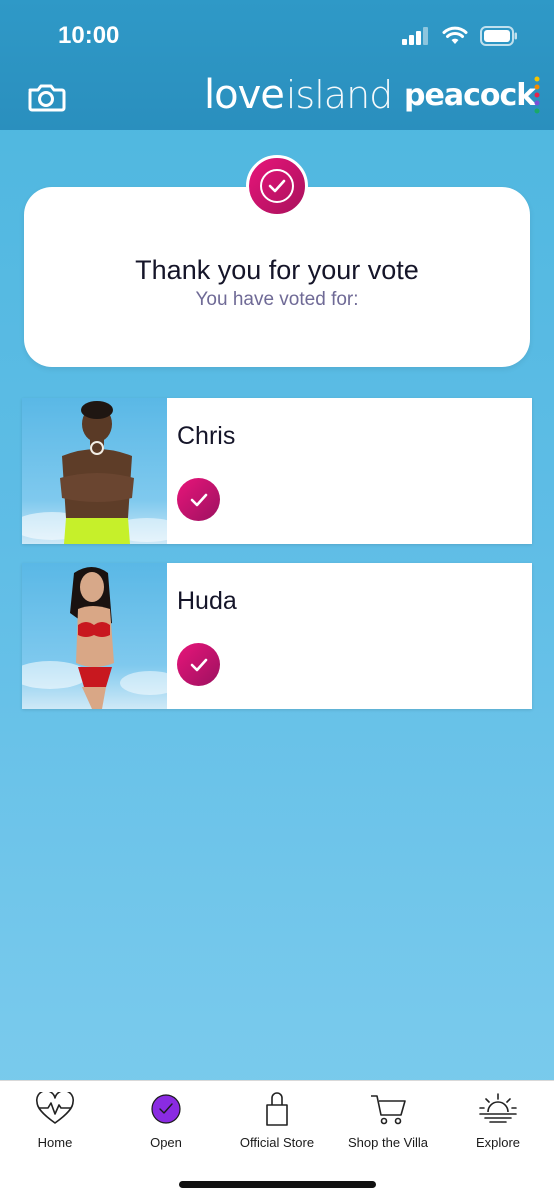 The image size is (554, 1200). Describe the element at coordinates (537, 95) in the screenshot. I see `peacock-dots-icon` at that location.